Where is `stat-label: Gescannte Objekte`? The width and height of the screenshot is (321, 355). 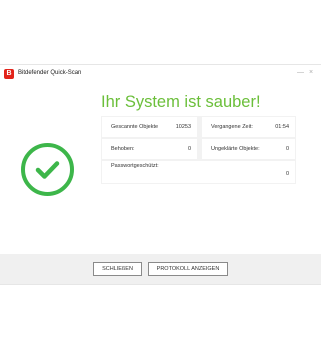 stat-label: Gescannte Objekte is located at coordinates (135, 127).